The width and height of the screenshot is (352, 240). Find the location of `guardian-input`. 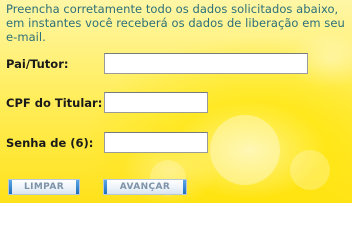

guardian-input is located at coordinates (206, 63).